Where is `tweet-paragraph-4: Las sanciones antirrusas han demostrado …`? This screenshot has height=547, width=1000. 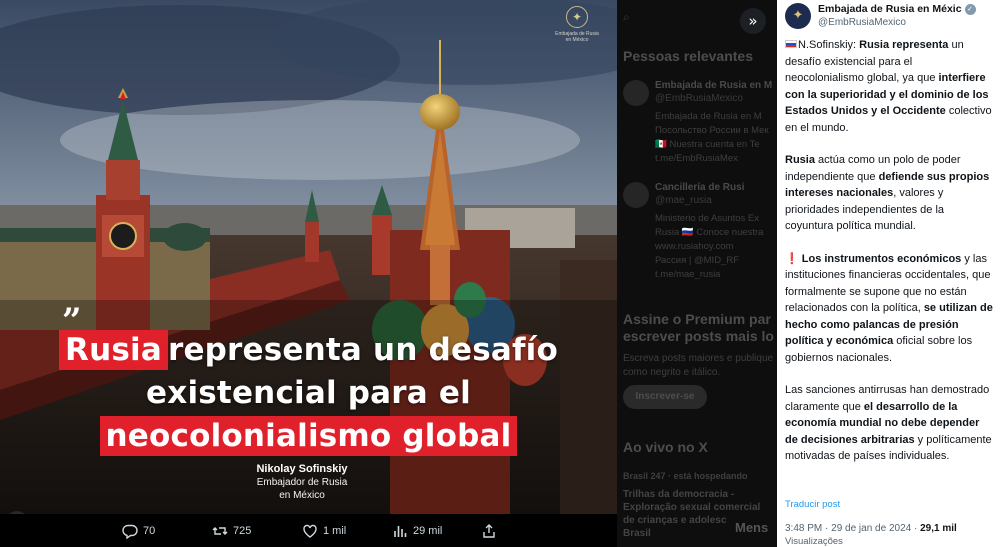
tweet-paragraph-4: Las sanciones antirrusas han demostrado … is located at coordinates (889, 423).